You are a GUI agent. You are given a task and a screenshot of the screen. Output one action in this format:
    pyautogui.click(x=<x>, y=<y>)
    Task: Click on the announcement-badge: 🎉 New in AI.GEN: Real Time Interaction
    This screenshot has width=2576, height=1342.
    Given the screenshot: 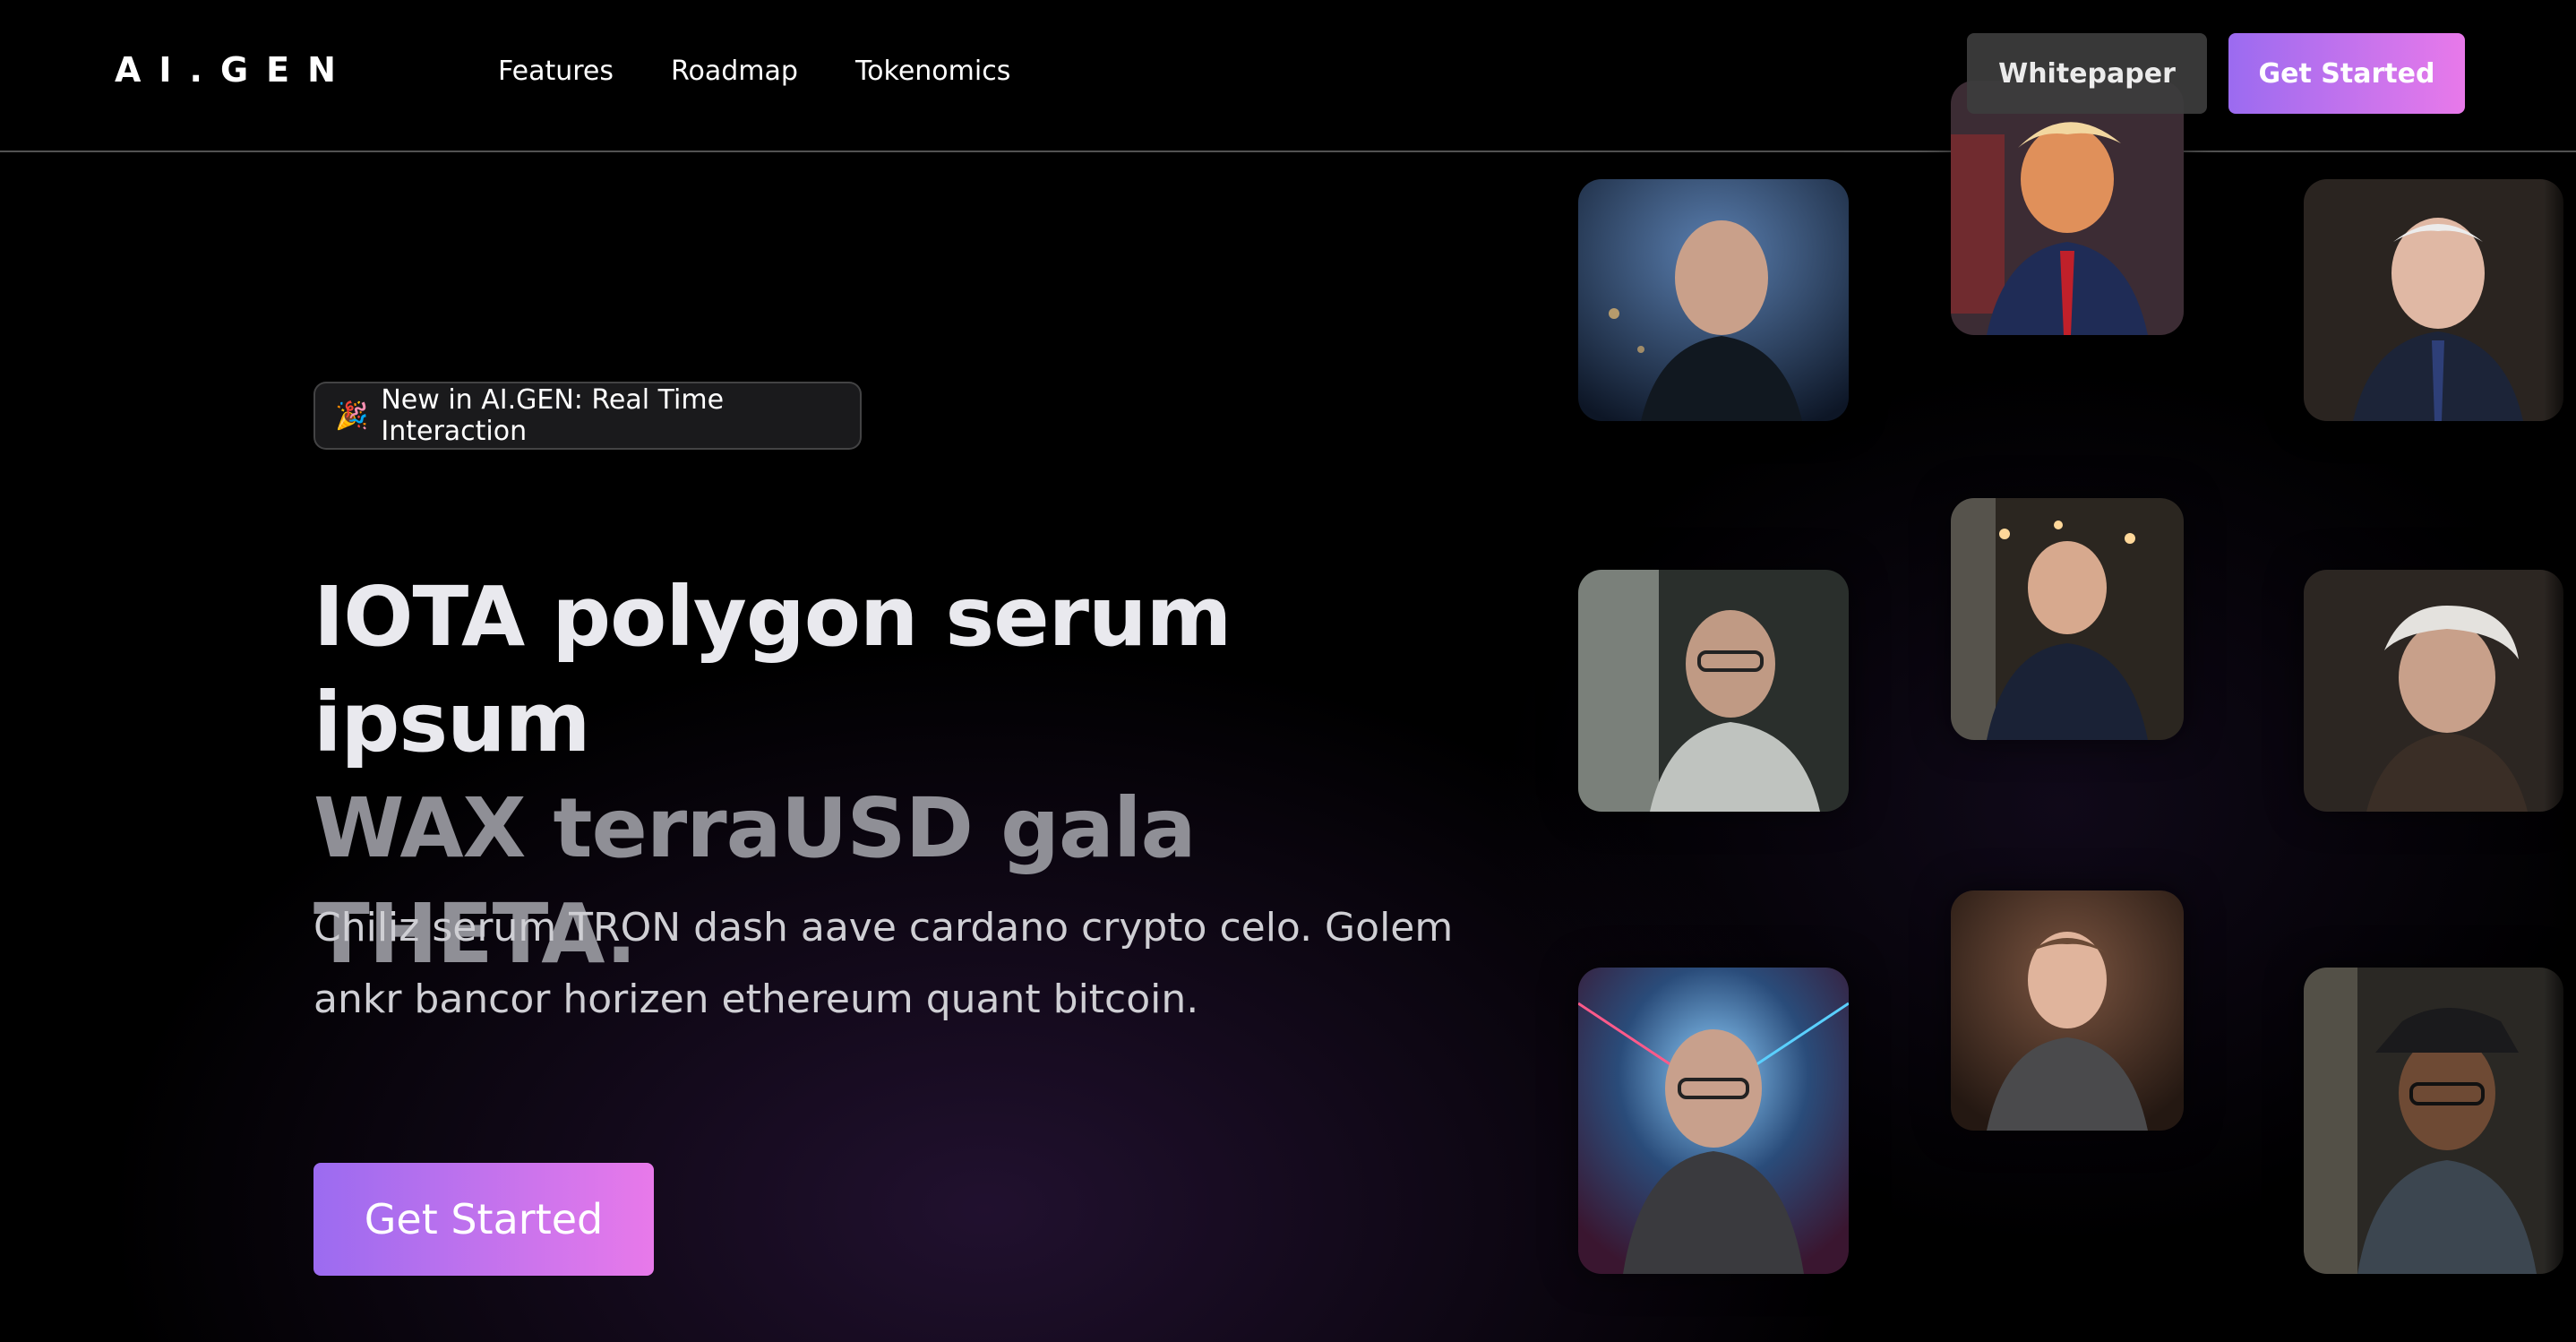 What is the action you would take?
    pyautogui.click(x=587, y=416)
    